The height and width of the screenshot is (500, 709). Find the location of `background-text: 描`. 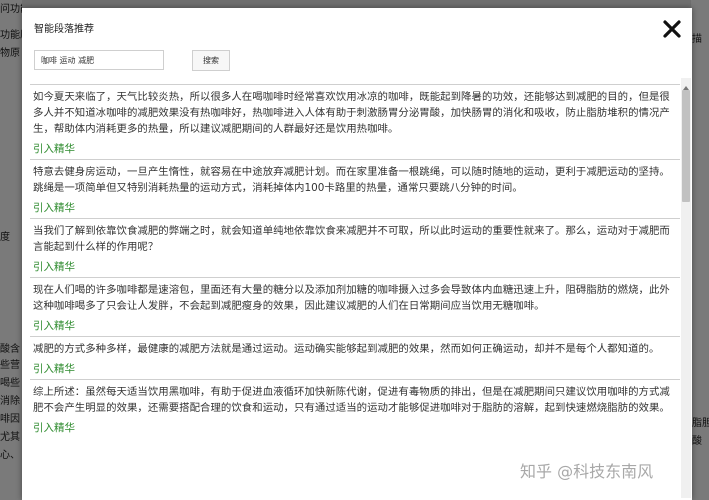

background-text: 描 is located at coordinates (697, 39).